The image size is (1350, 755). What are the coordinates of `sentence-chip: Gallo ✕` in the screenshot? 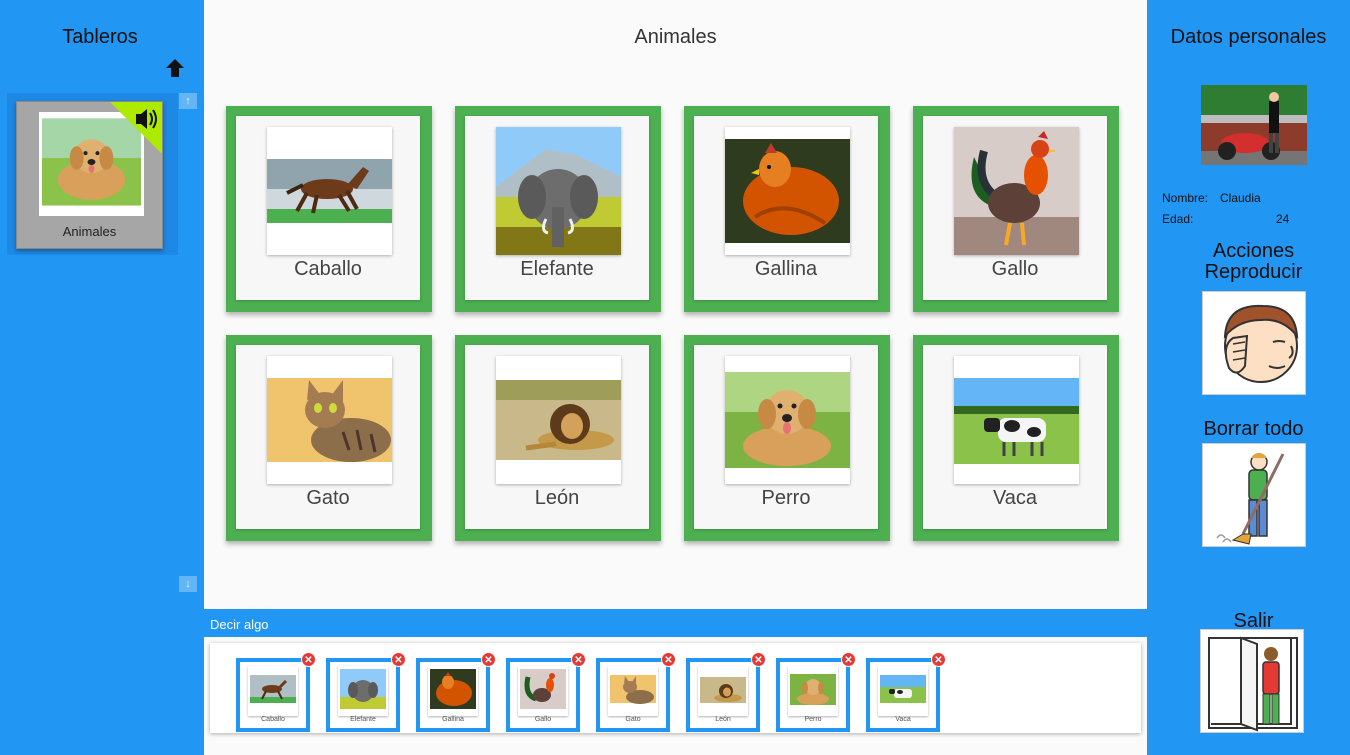 It's located at (546, 692).